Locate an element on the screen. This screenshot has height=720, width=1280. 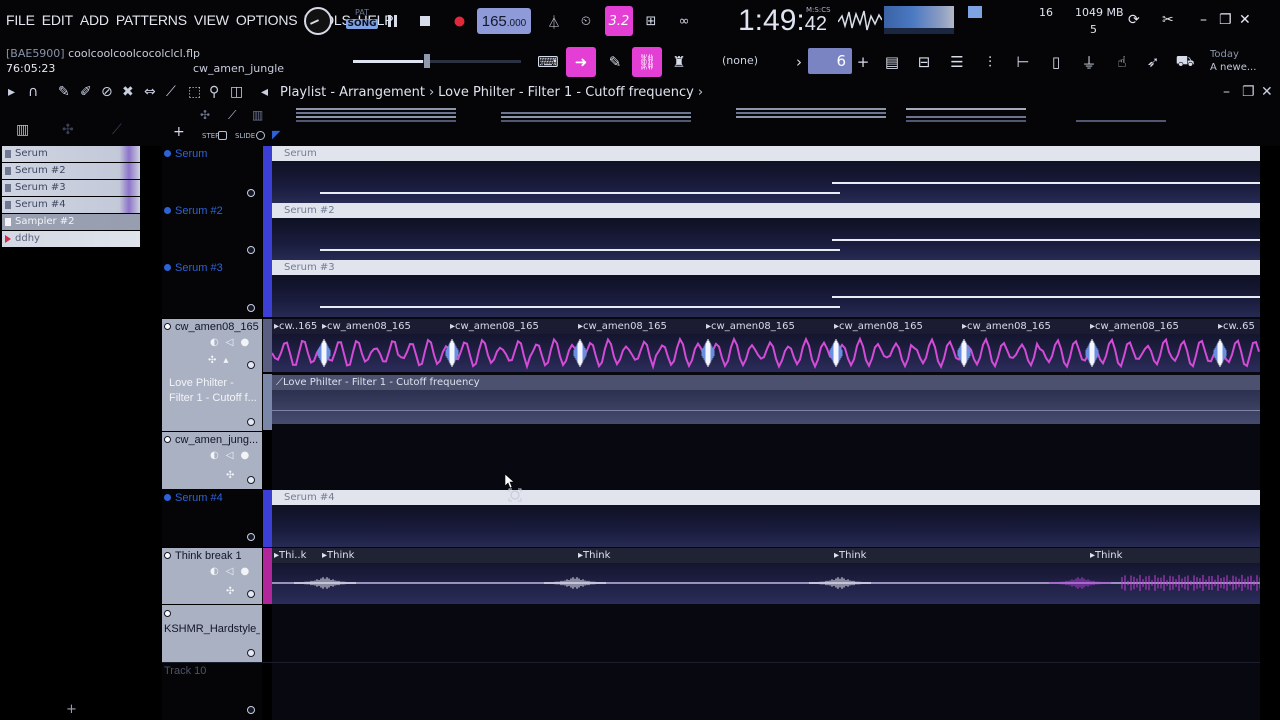
picker-item: Sampler #2 is located at coordinates (71, 222).